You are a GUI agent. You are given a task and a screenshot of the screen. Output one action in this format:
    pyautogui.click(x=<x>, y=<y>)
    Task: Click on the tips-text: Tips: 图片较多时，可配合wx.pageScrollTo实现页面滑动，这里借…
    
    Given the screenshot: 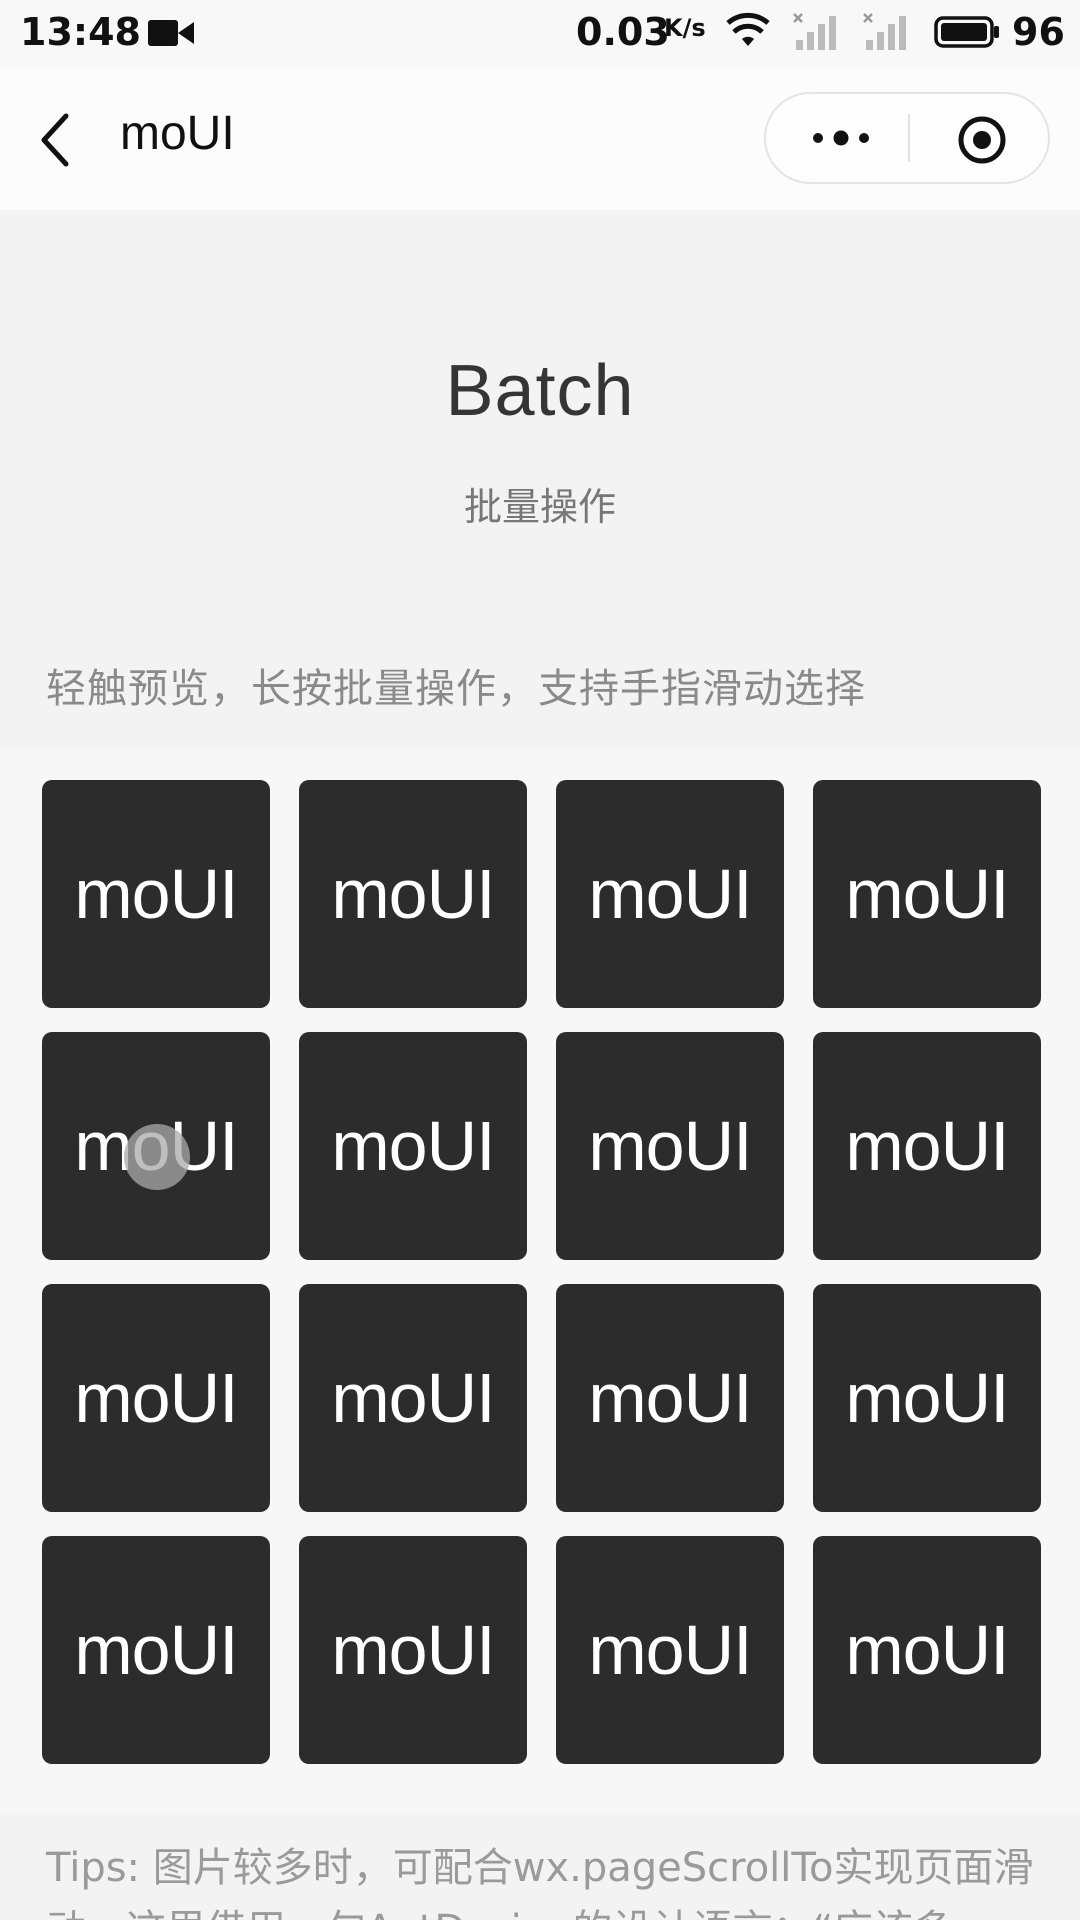 What is the action you would take?
    pyautogui.click(x=540, y=1882)
    